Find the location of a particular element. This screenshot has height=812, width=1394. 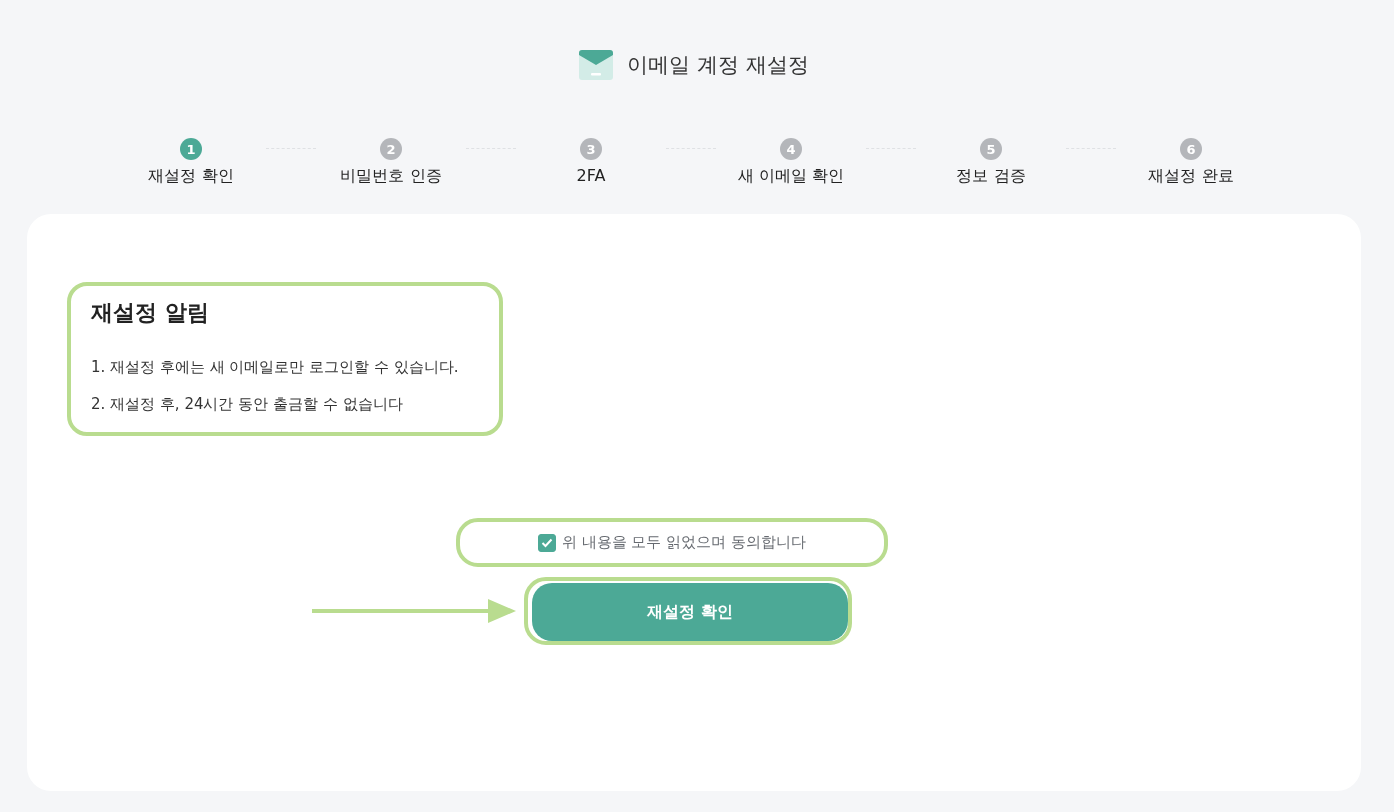

check-icon is located at coordinates (546, 542).